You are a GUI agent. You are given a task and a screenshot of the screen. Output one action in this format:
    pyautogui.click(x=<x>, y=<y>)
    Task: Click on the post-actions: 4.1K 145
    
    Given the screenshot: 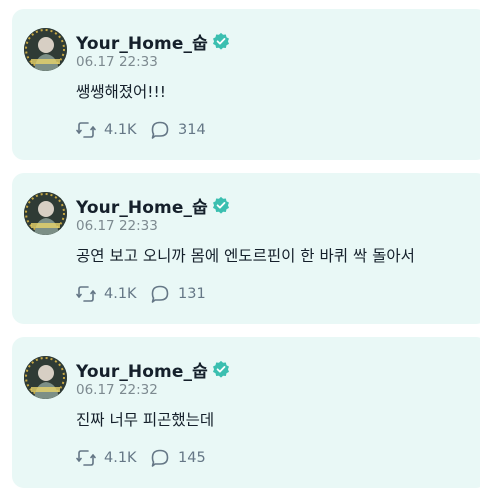 What is the action you would take?
    pyautogui.click(x=141, y=458)
    